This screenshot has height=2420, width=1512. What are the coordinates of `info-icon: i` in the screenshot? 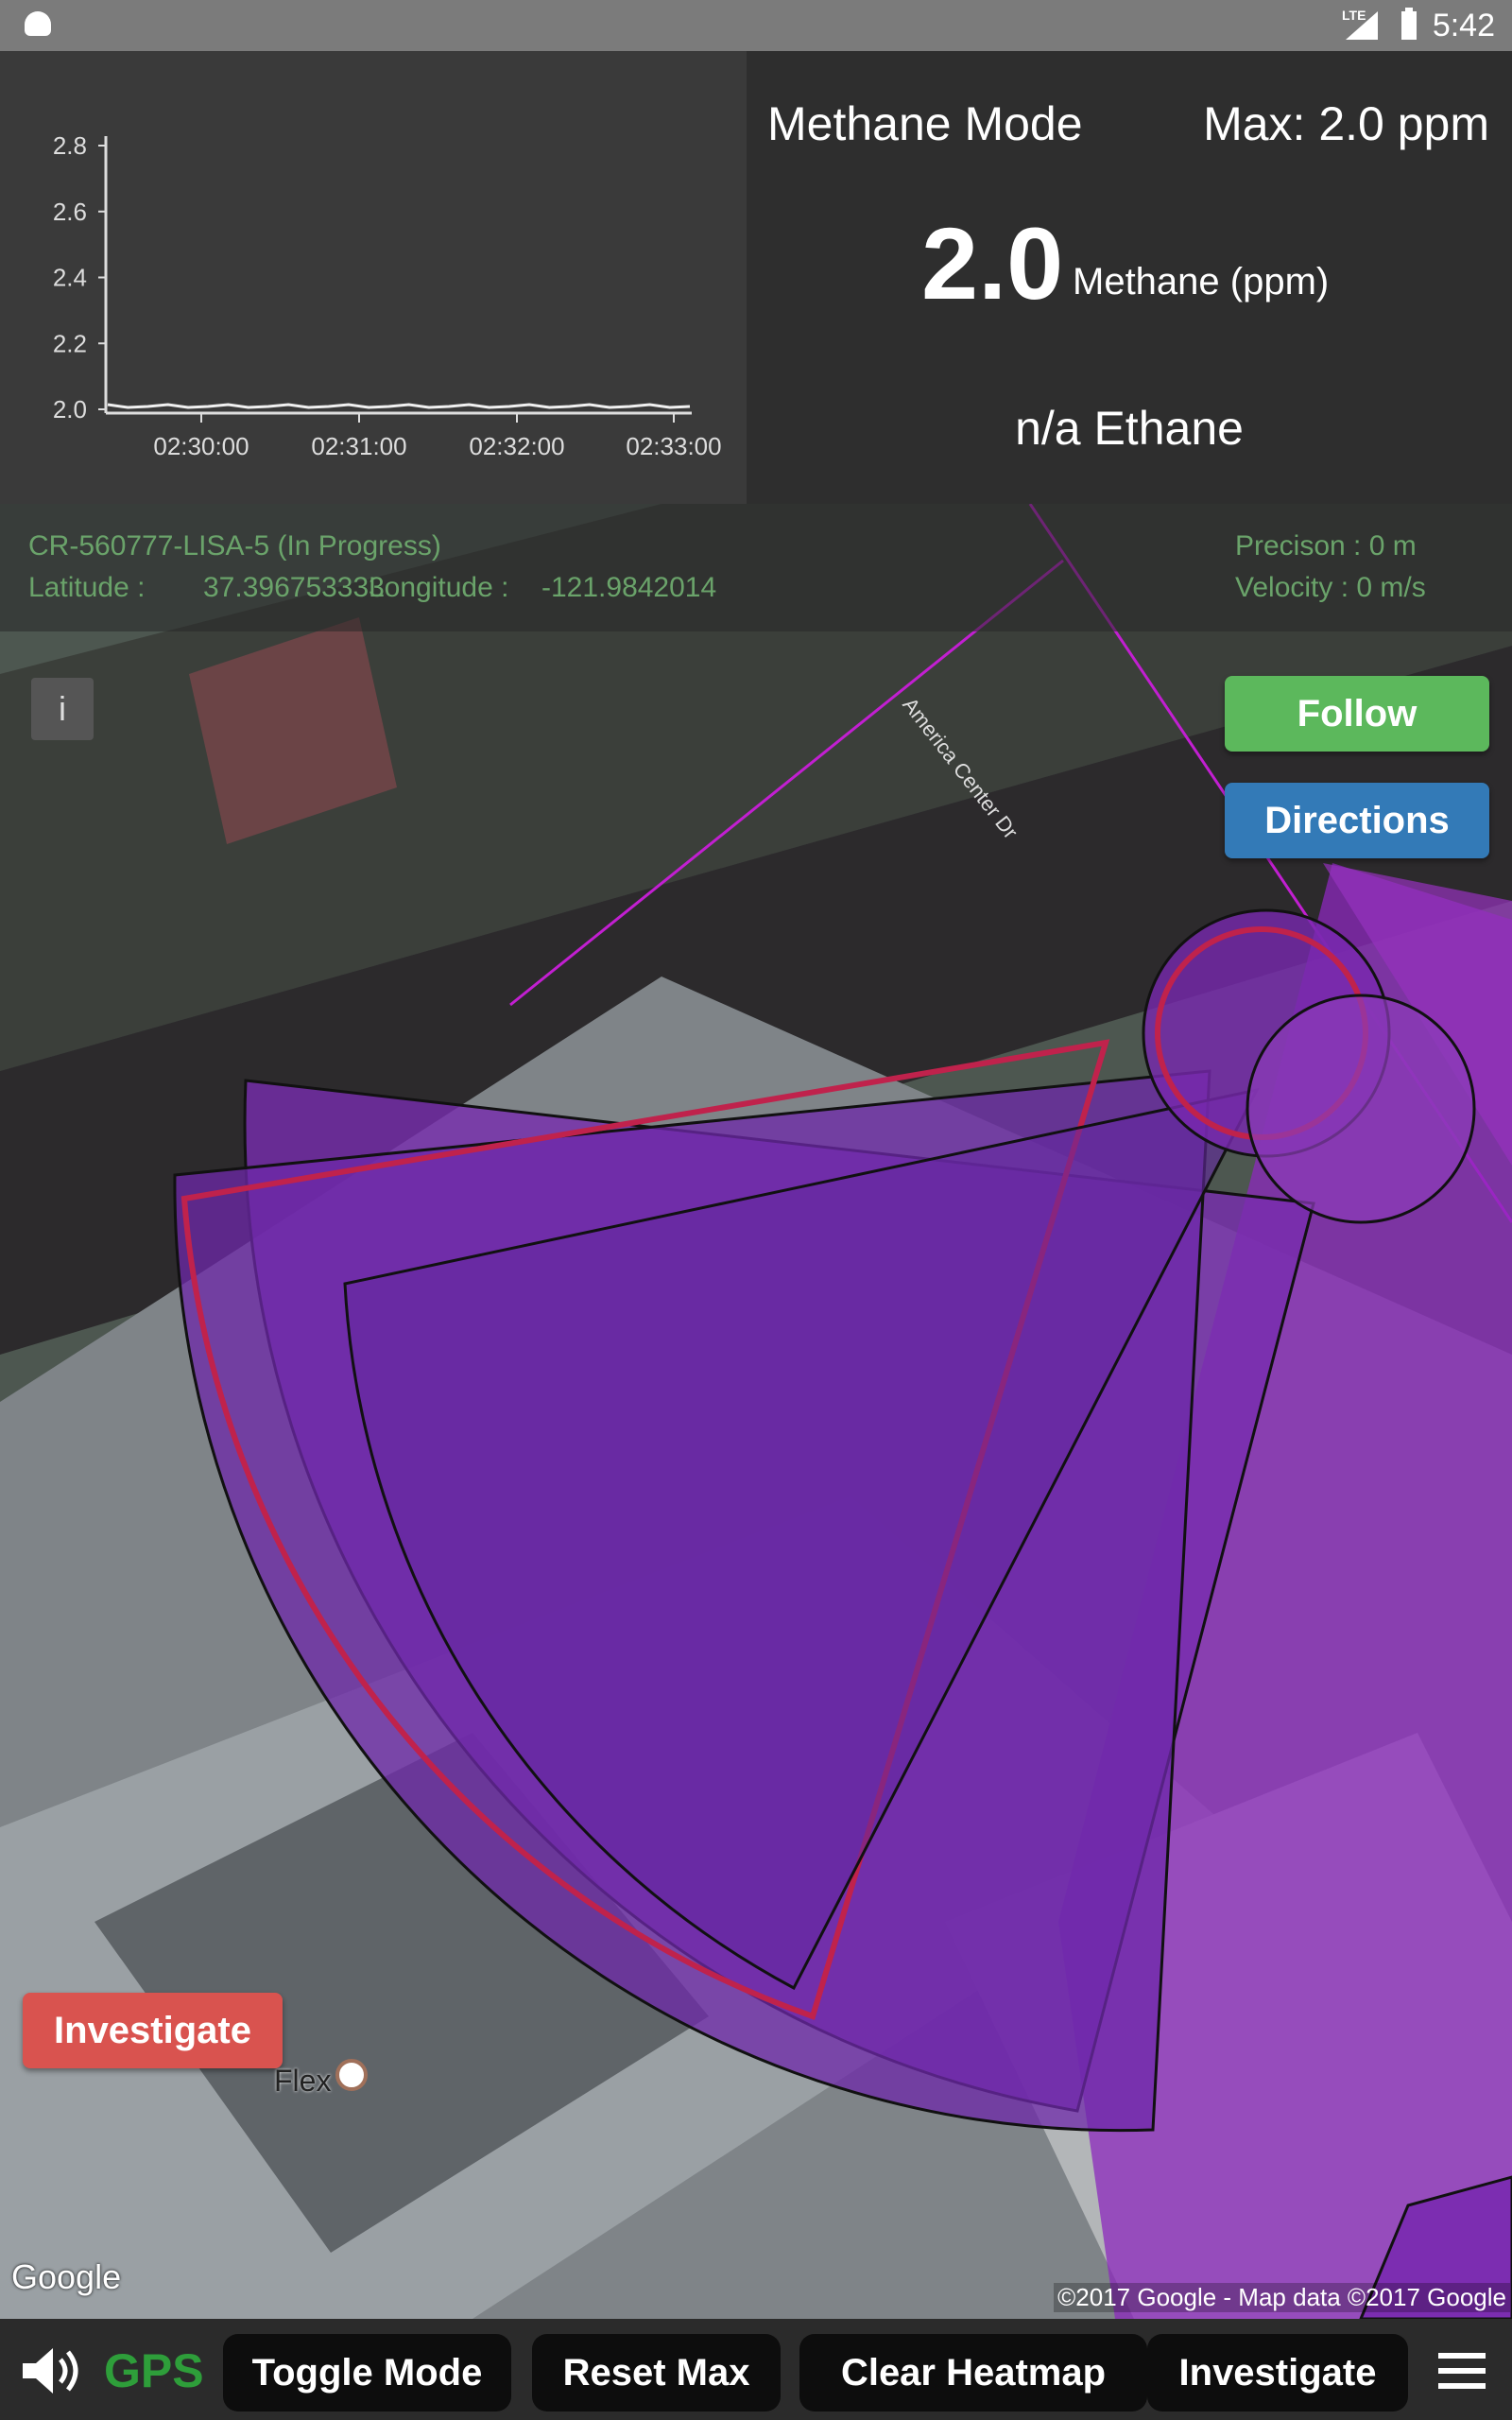 It's located at (62, 709).